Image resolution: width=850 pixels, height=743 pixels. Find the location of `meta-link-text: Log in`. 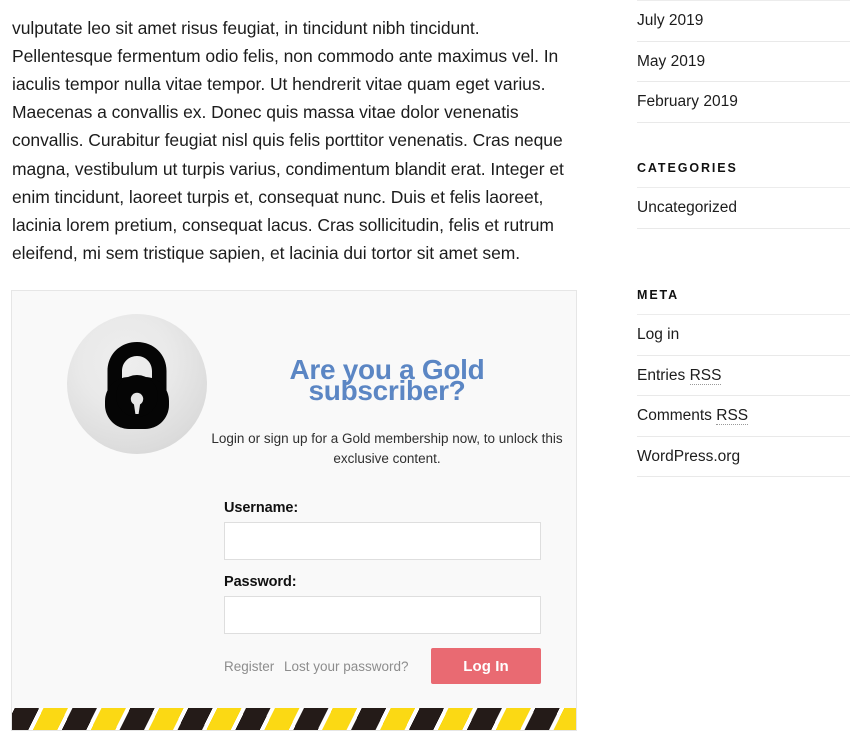

meta-link-text: Log in is located at coordinates (658, 334).